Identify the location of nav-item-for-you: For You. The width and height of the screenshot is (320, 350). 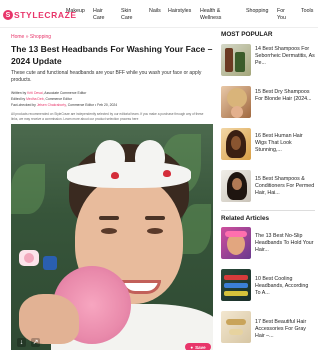
(281, 15).